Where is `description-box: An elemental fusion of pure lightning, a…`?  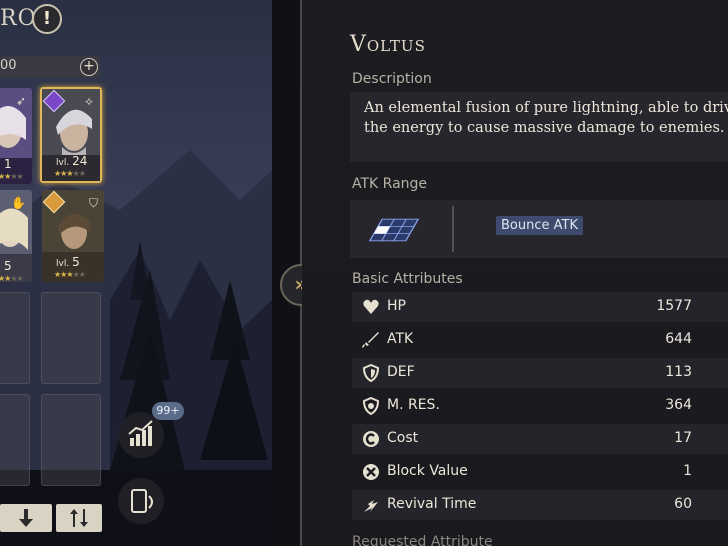 description-box: An elemental fusion of pure lightning, a… is located at coordinates (539, 127).